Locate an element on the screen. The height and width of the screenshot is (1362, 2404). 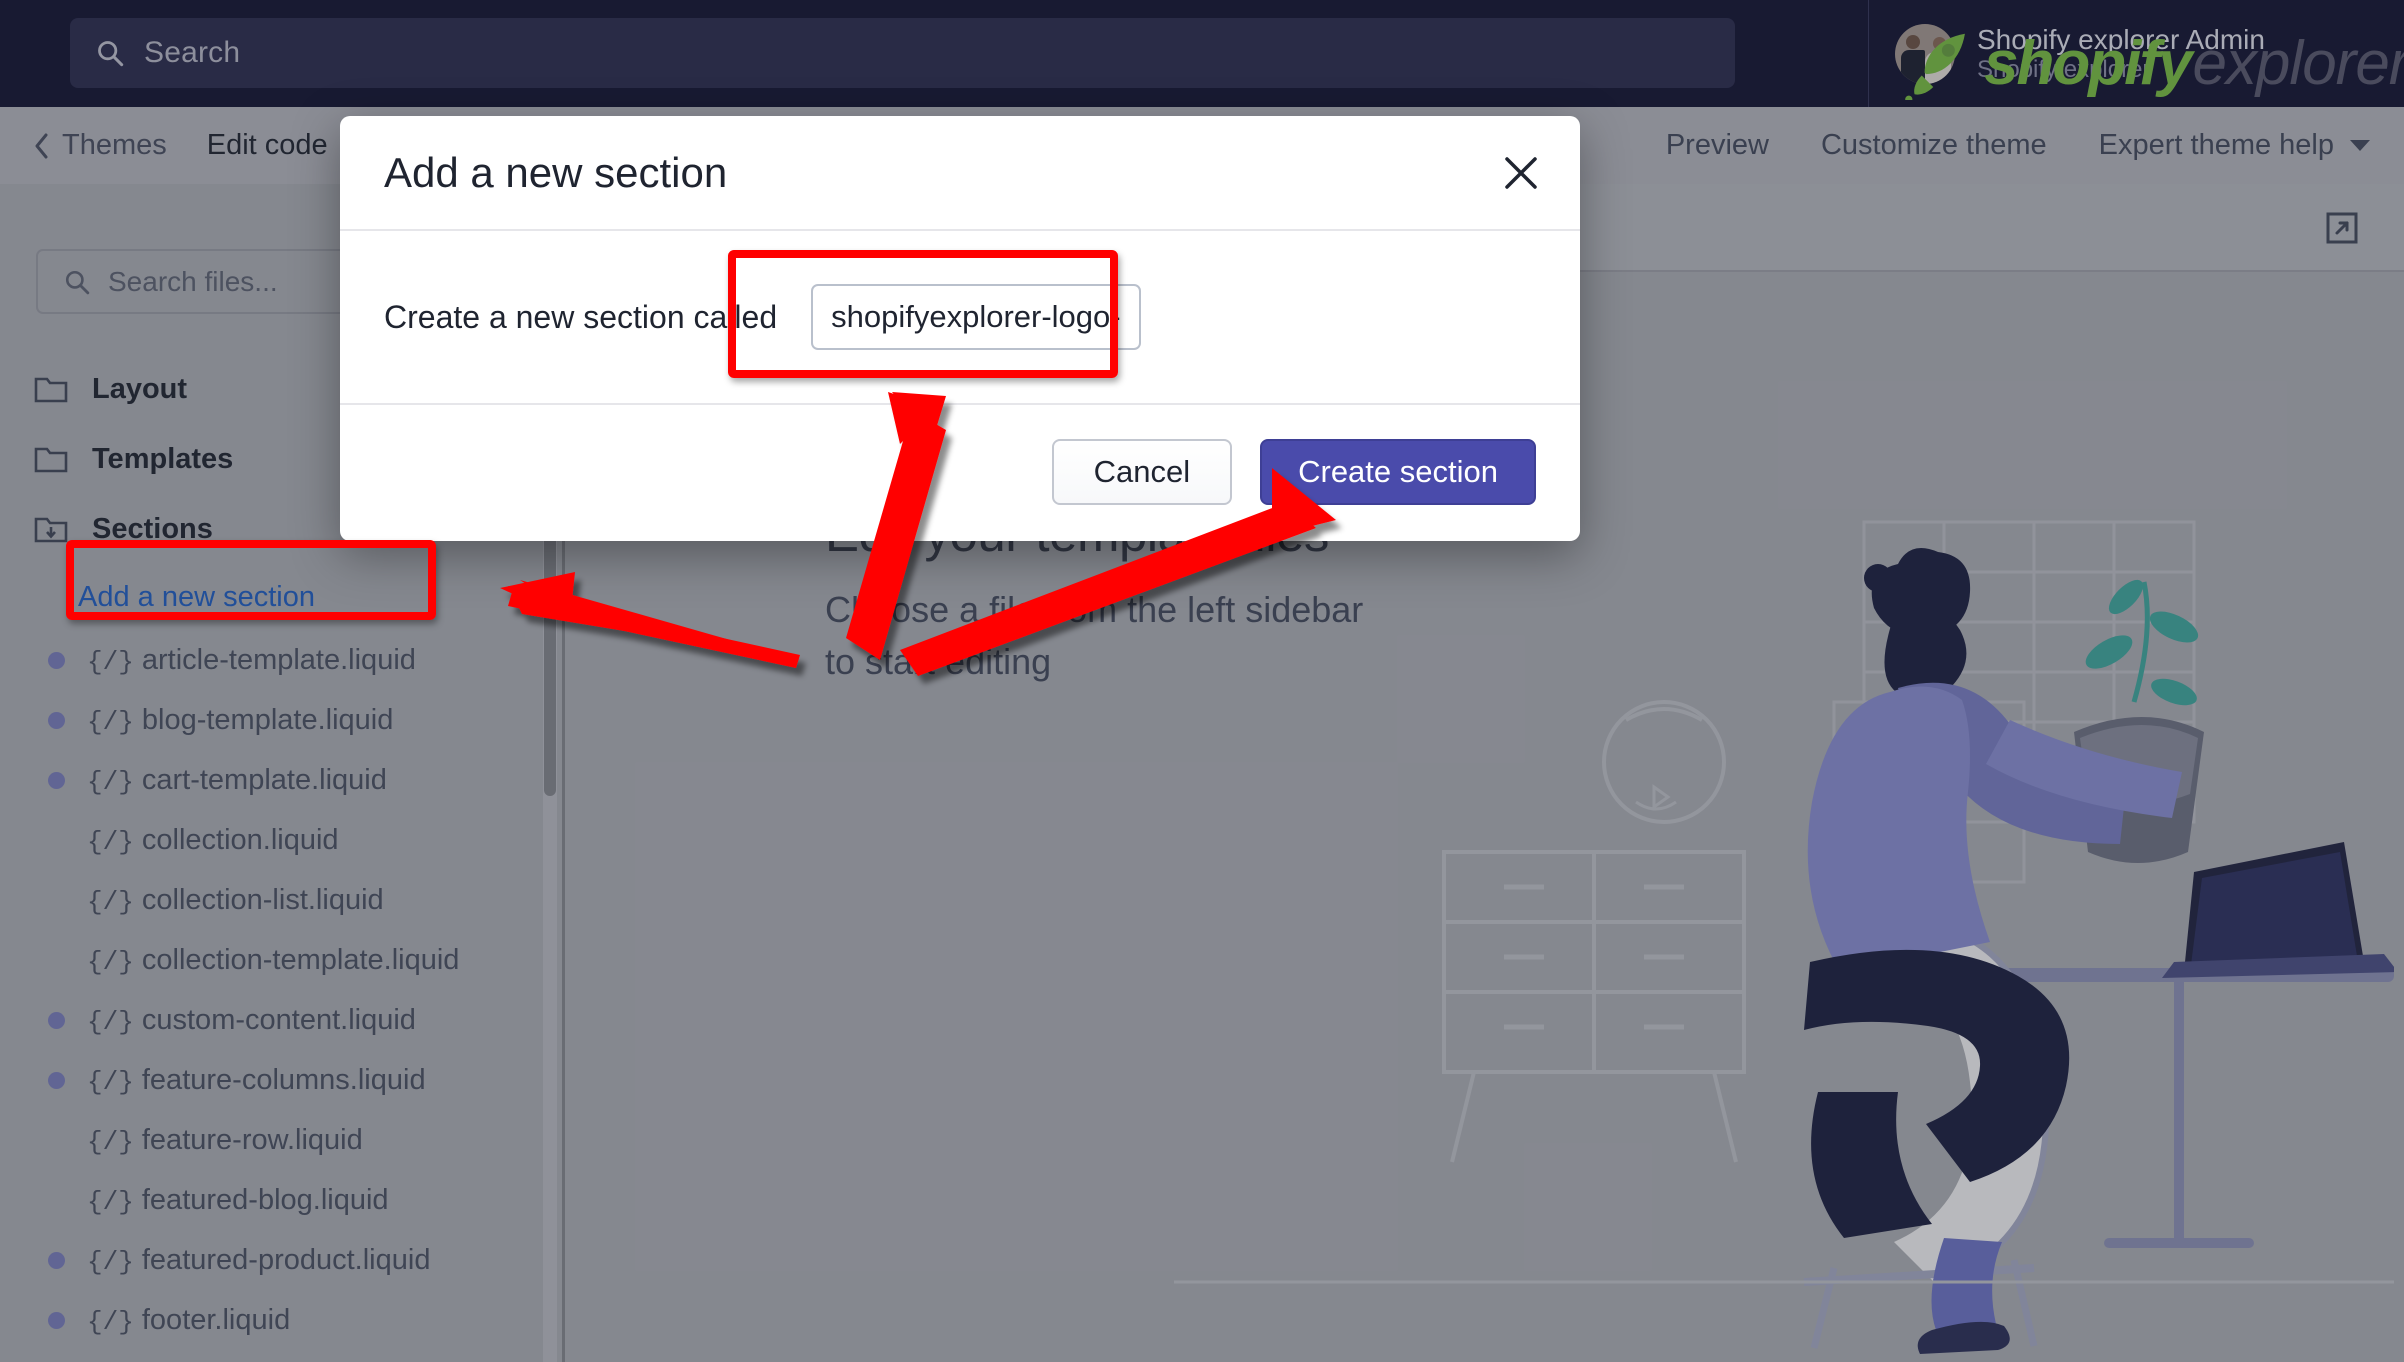
arrow-to-name-input is located at coordinates (896, 526).